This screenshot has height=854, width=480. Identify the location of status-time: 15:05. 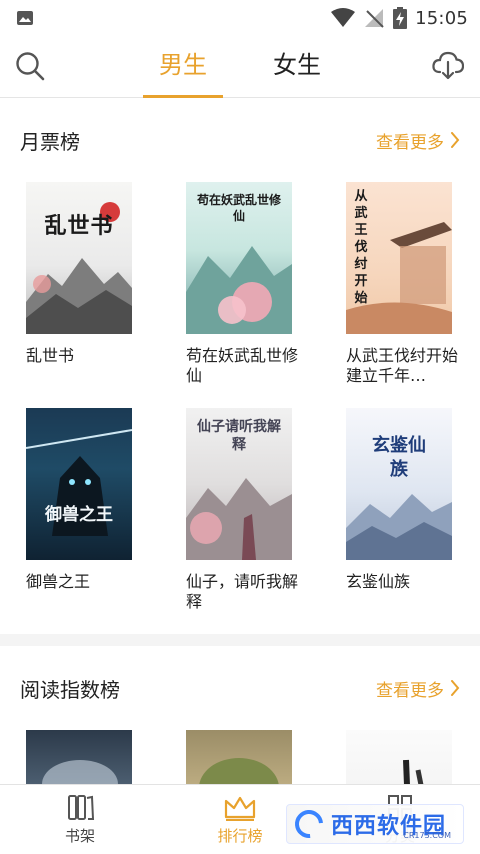
(441, 18).